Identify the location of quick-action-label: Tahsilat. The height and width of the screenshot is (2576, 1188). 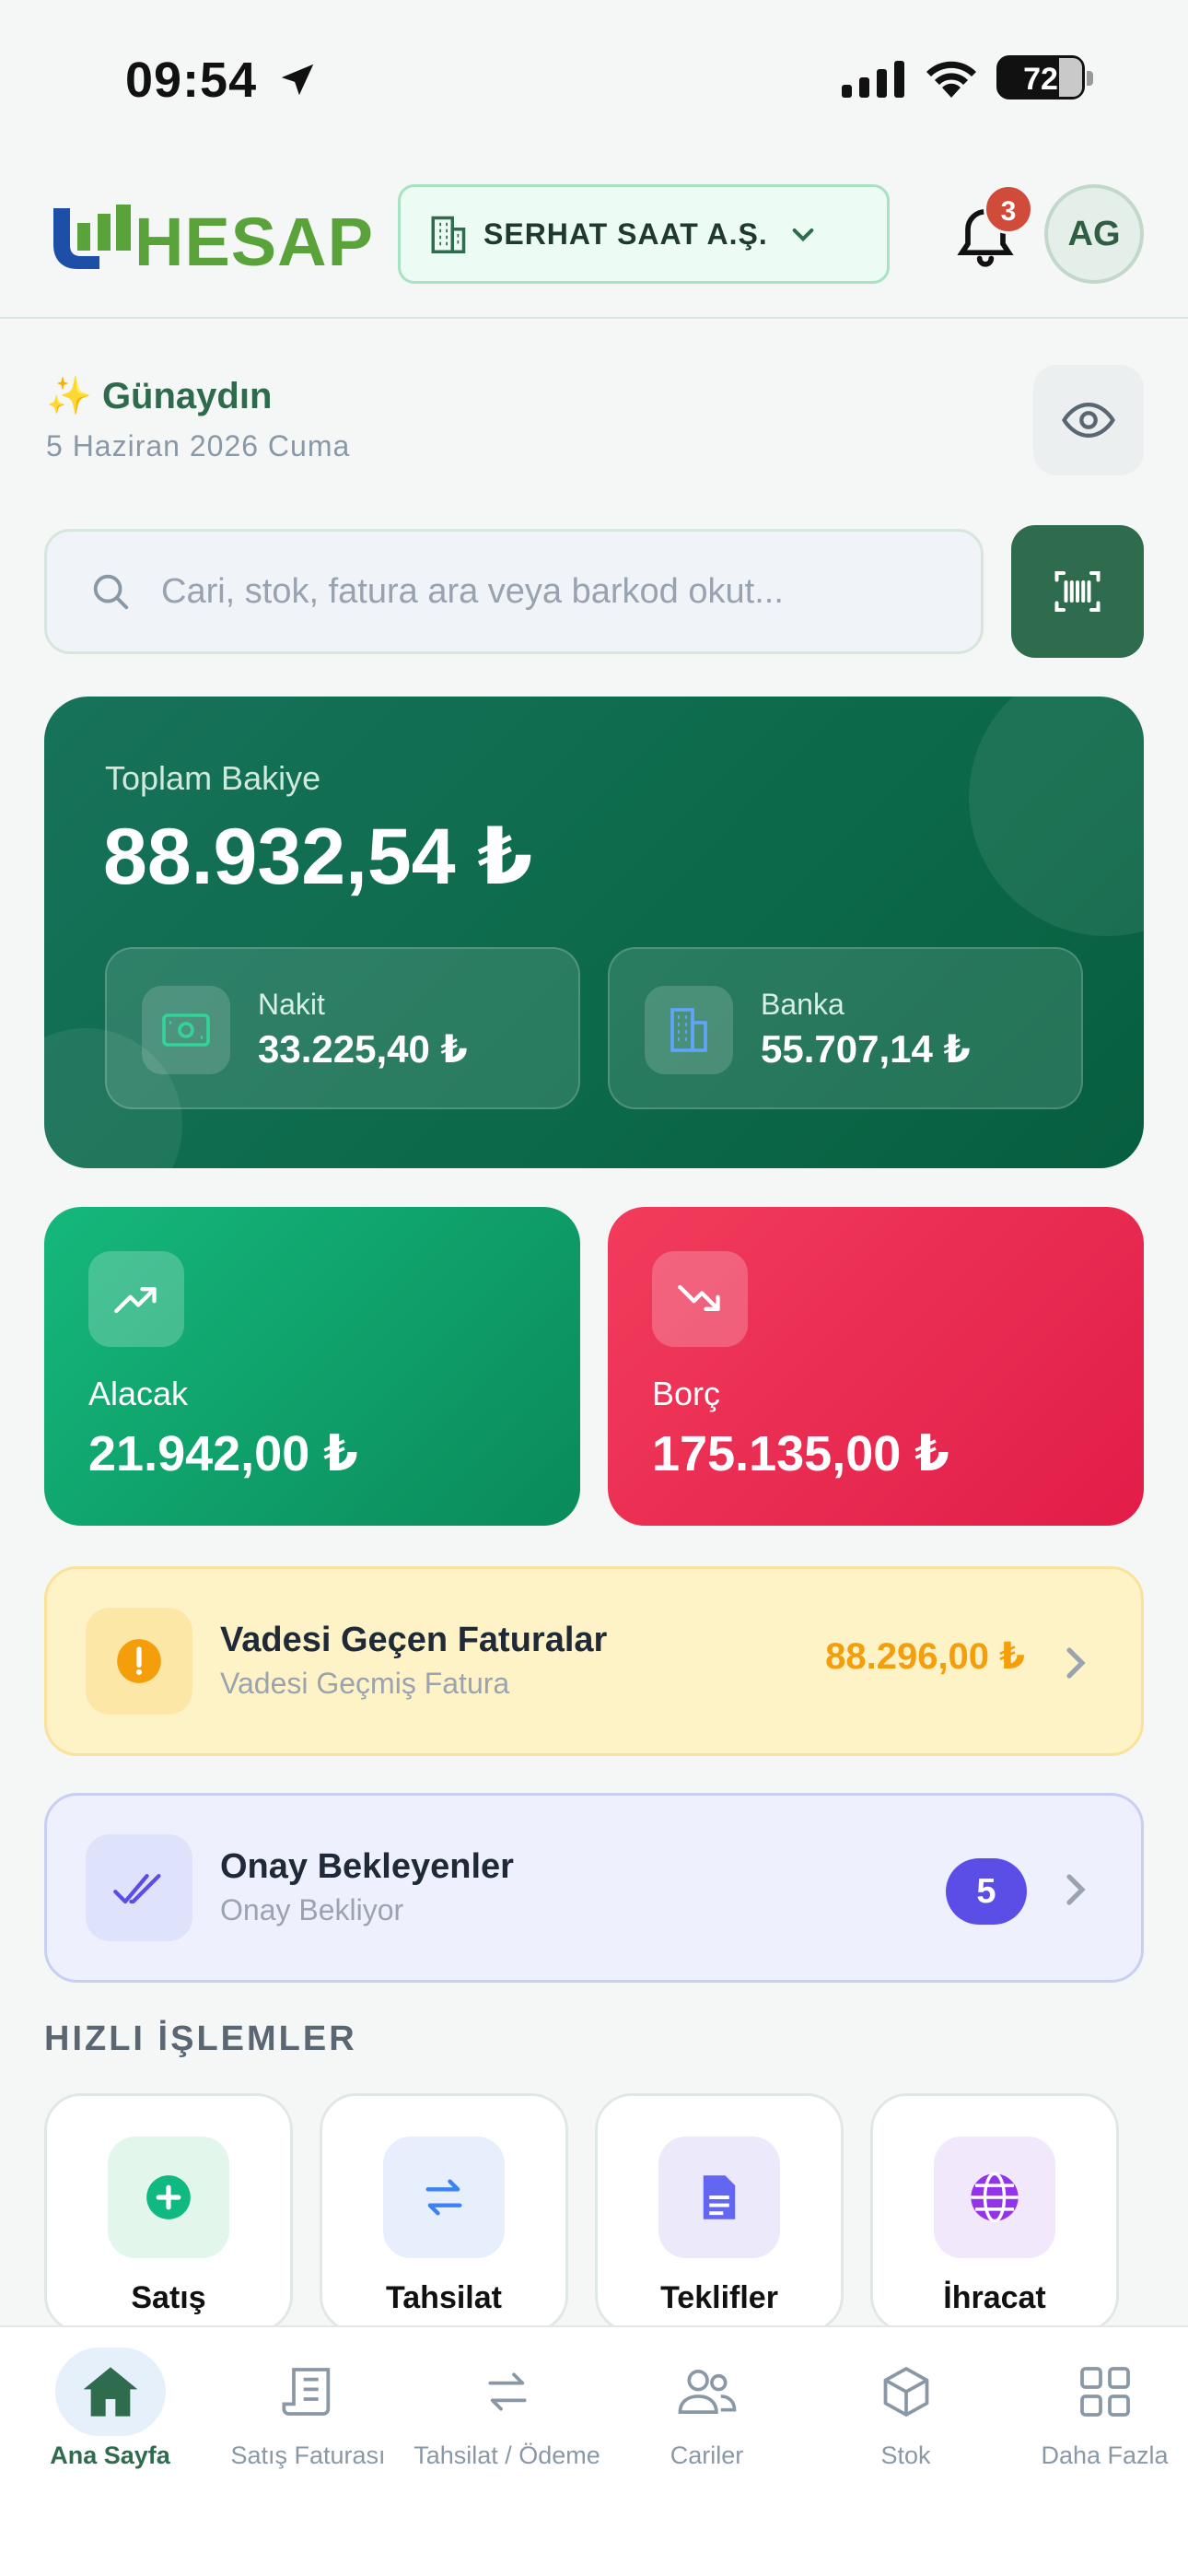
(444, 2297).